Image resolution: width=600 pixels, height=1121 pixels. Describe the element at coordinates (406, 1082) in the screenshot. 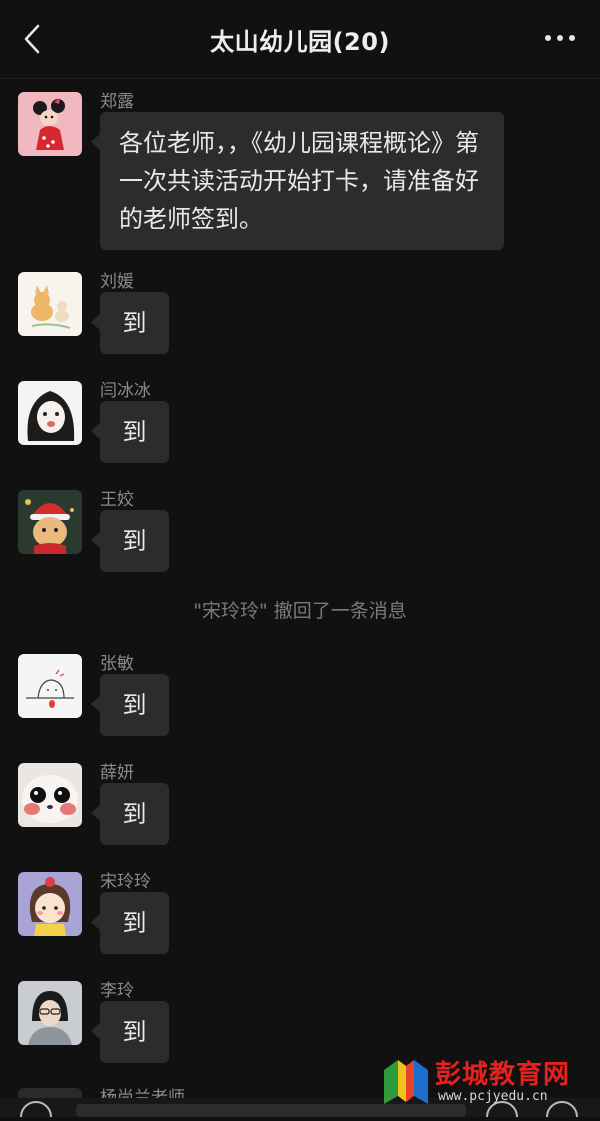

I see `book-logo-icon` at that location.